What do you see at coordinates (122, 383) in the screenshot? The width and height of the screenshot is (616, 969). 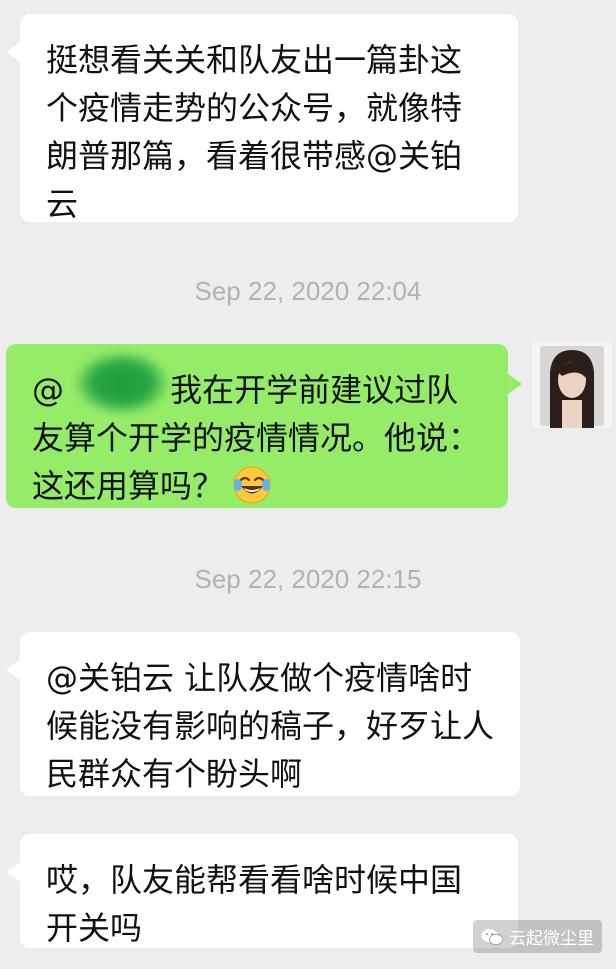 I see `redaction-blur` at bounding box center [122, 383].